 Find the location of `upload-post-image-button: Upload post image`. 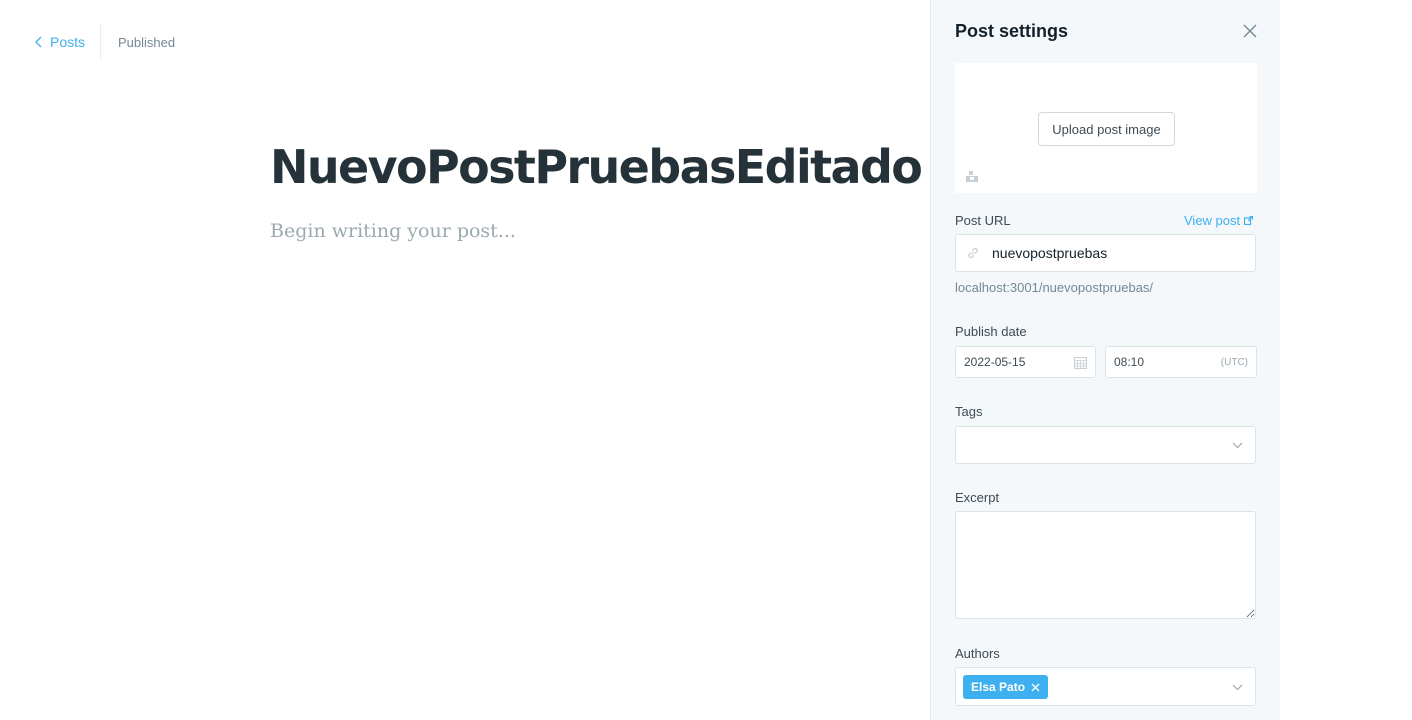

upload-post-image-button: Upload post image is located at coordinates (1106, 129).